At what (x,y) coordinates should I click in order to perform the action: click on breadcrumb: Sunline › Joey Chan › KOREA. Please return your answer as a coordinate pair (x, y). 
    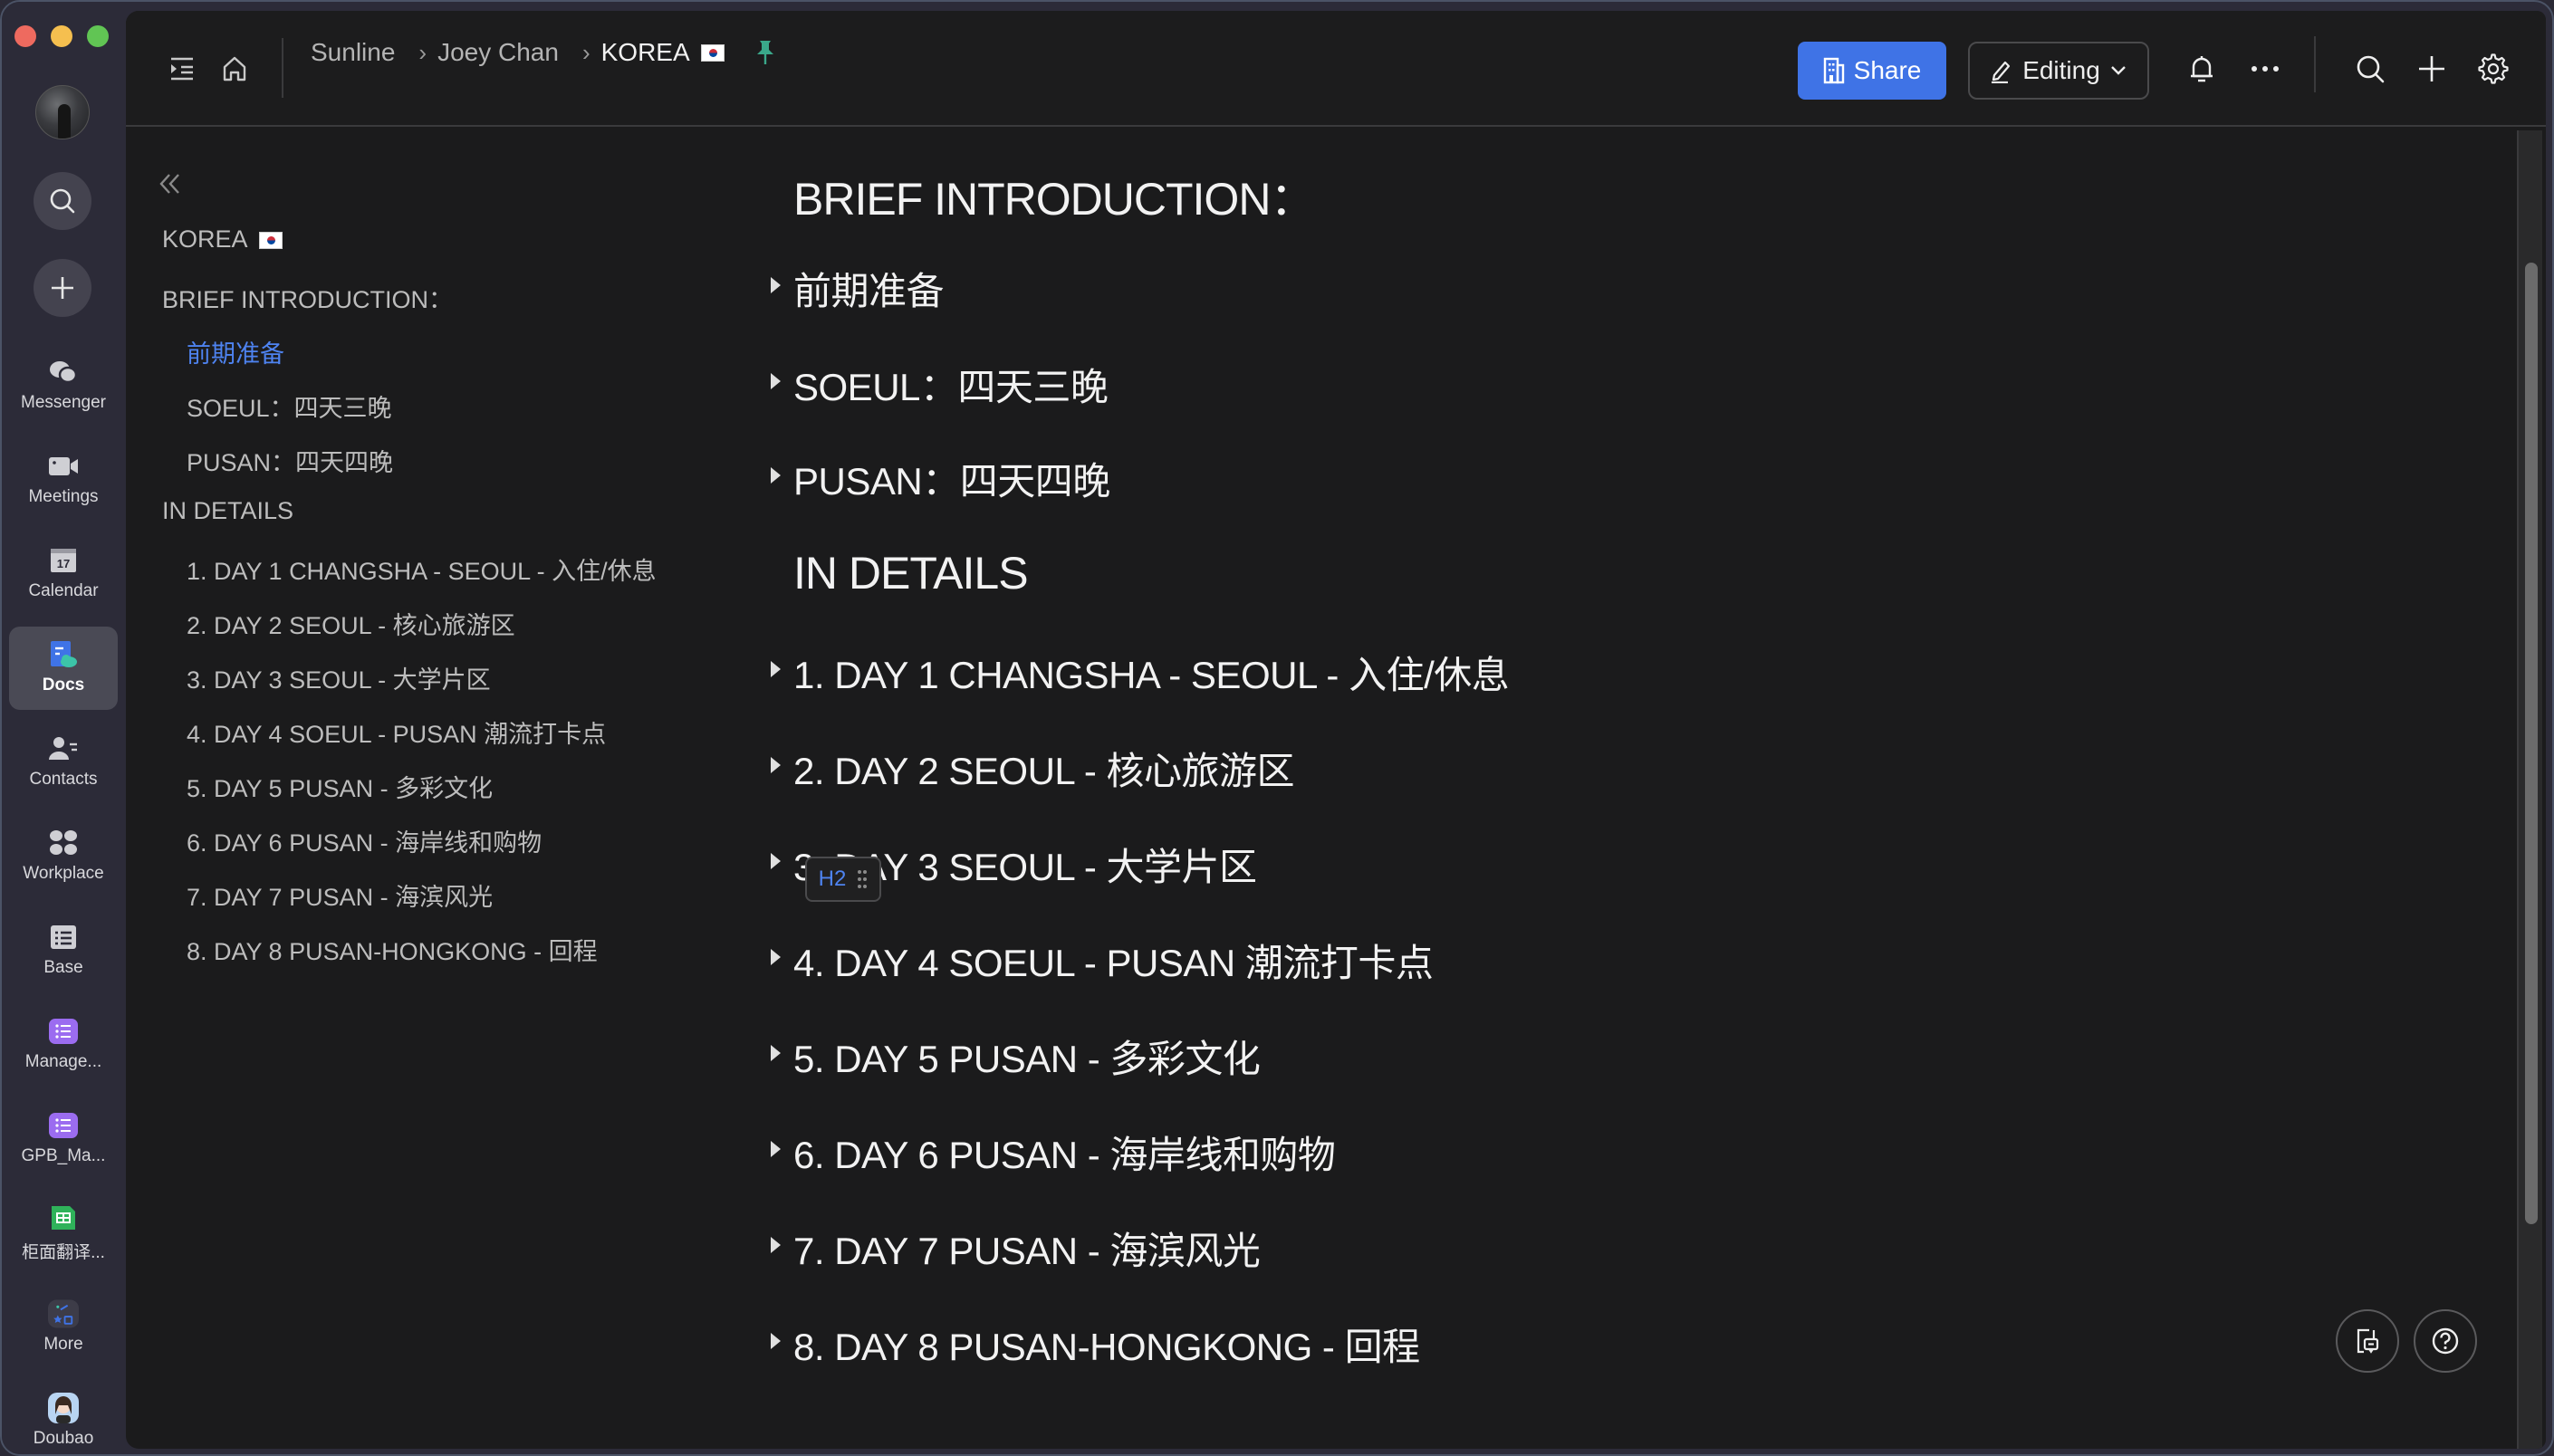
    Looking at the image, I should click on (543, 52).